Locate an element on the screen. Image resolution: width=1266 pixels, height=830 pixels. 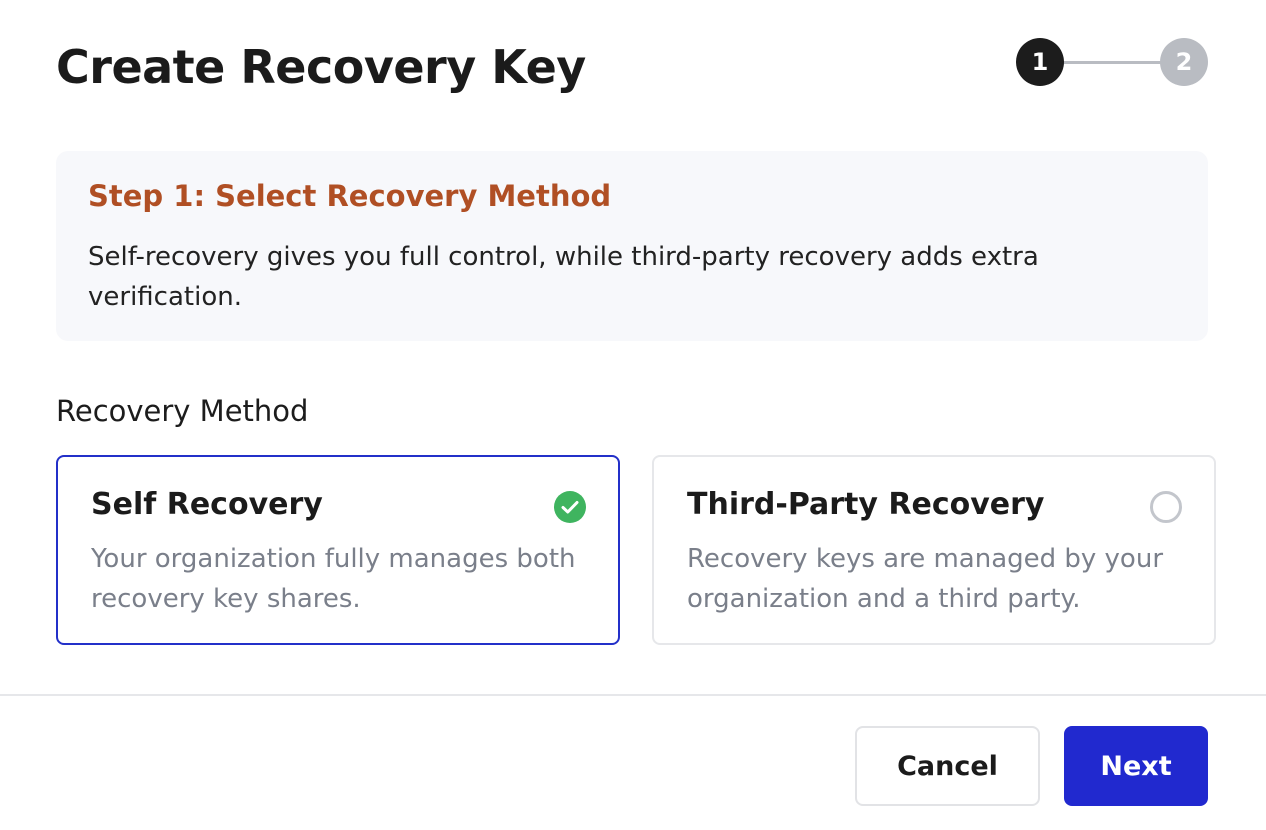
dialog-title: Create Recovery Key is located at coordinates (321, 67).